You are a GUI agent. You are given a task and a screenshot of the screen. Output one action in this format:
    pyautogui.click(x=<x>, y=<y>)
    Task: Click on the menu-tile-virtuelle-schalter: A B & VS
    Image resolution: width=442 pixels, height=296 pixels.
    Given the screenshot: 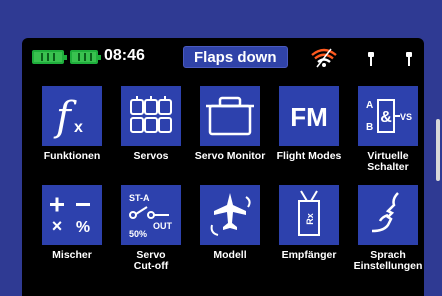 What is the action you would take?
    pyautogui.click(x=388, y=116)
    